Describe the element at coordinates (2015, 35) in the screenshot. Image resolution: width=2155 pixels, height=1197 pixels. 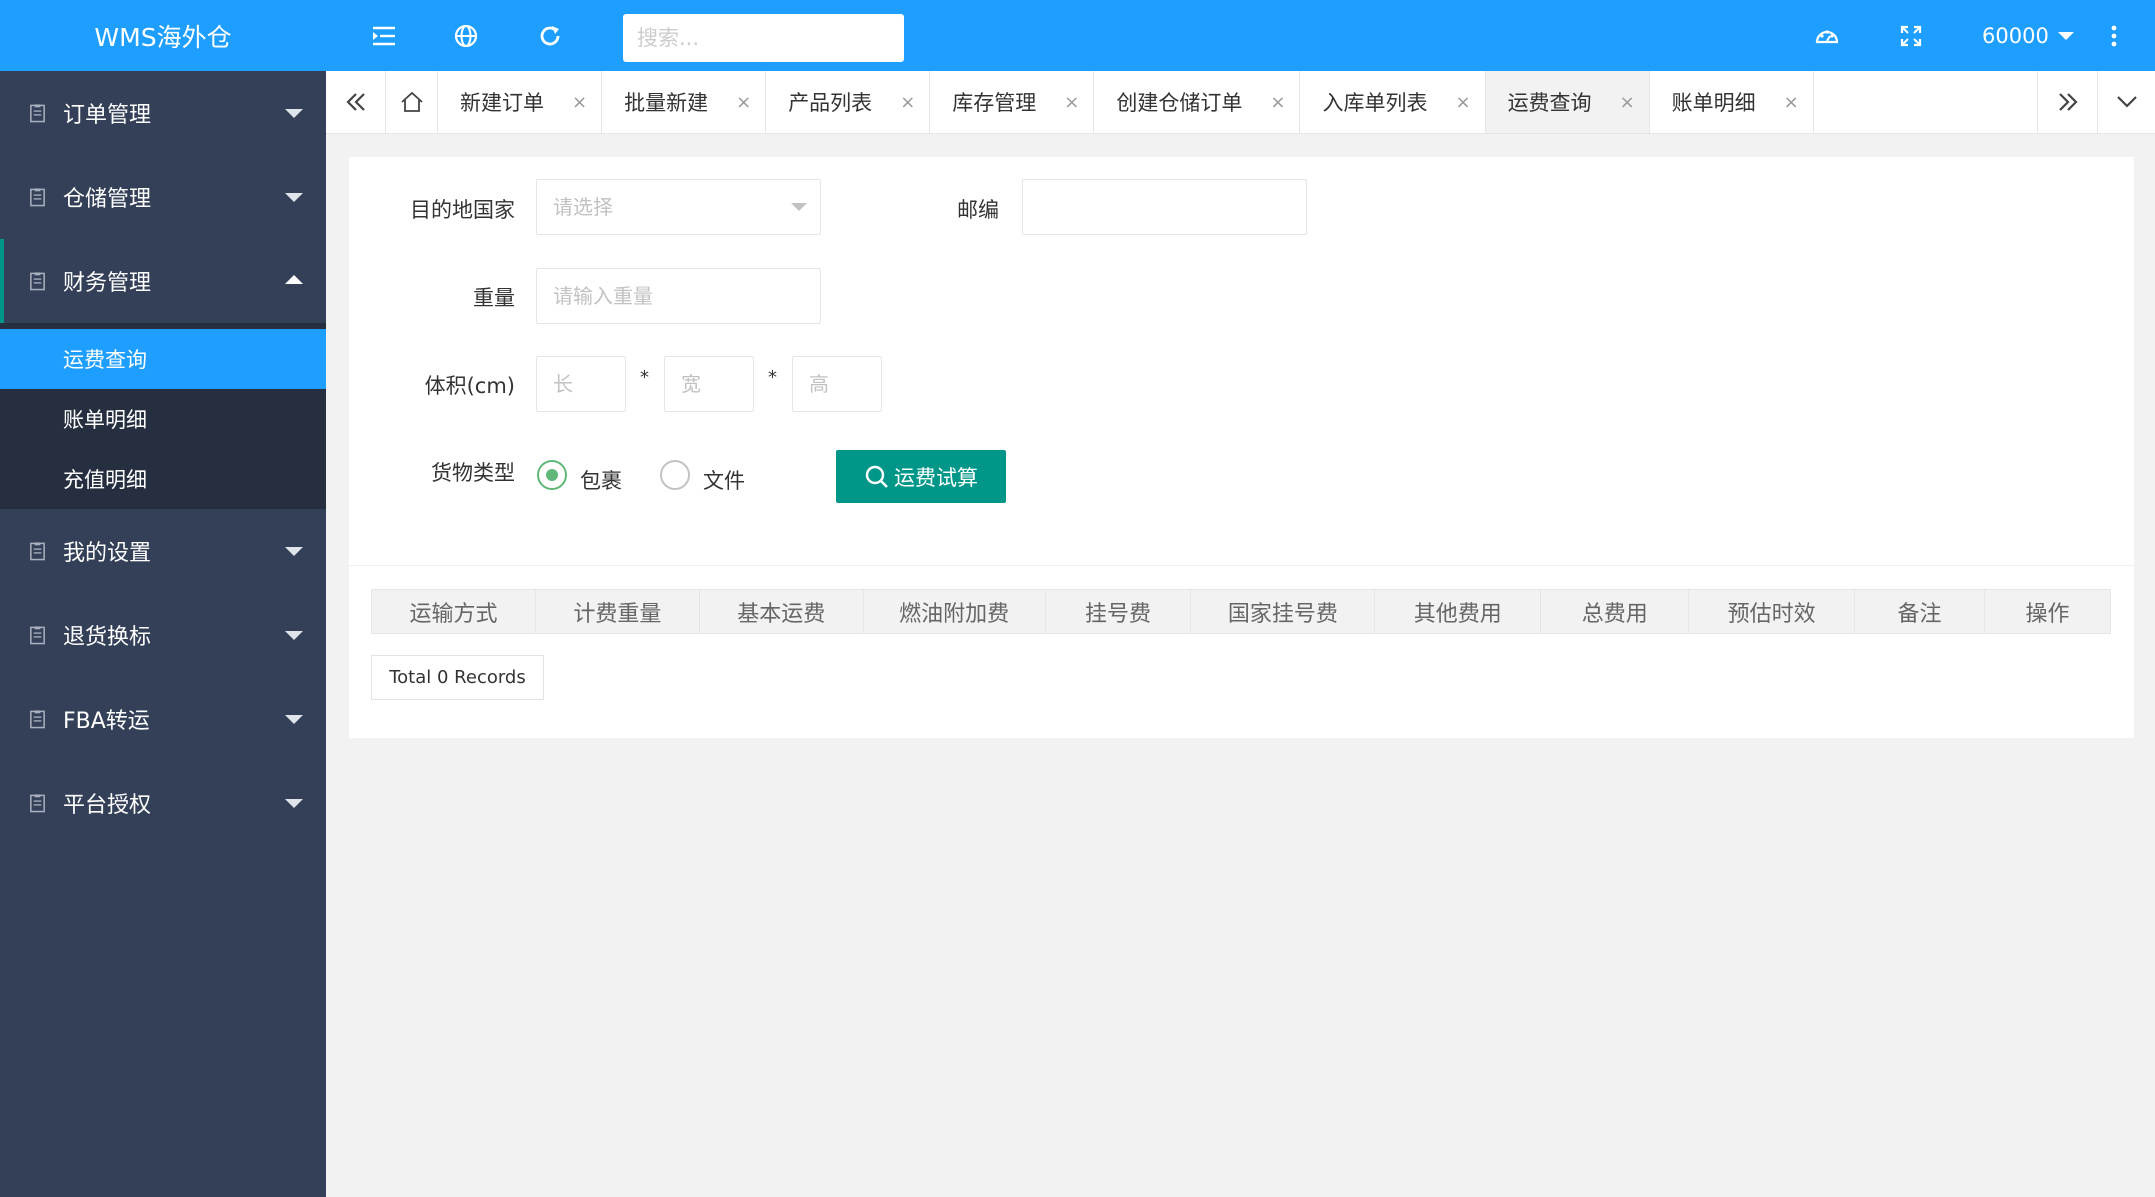
I see `user-name: 60000` at that location.